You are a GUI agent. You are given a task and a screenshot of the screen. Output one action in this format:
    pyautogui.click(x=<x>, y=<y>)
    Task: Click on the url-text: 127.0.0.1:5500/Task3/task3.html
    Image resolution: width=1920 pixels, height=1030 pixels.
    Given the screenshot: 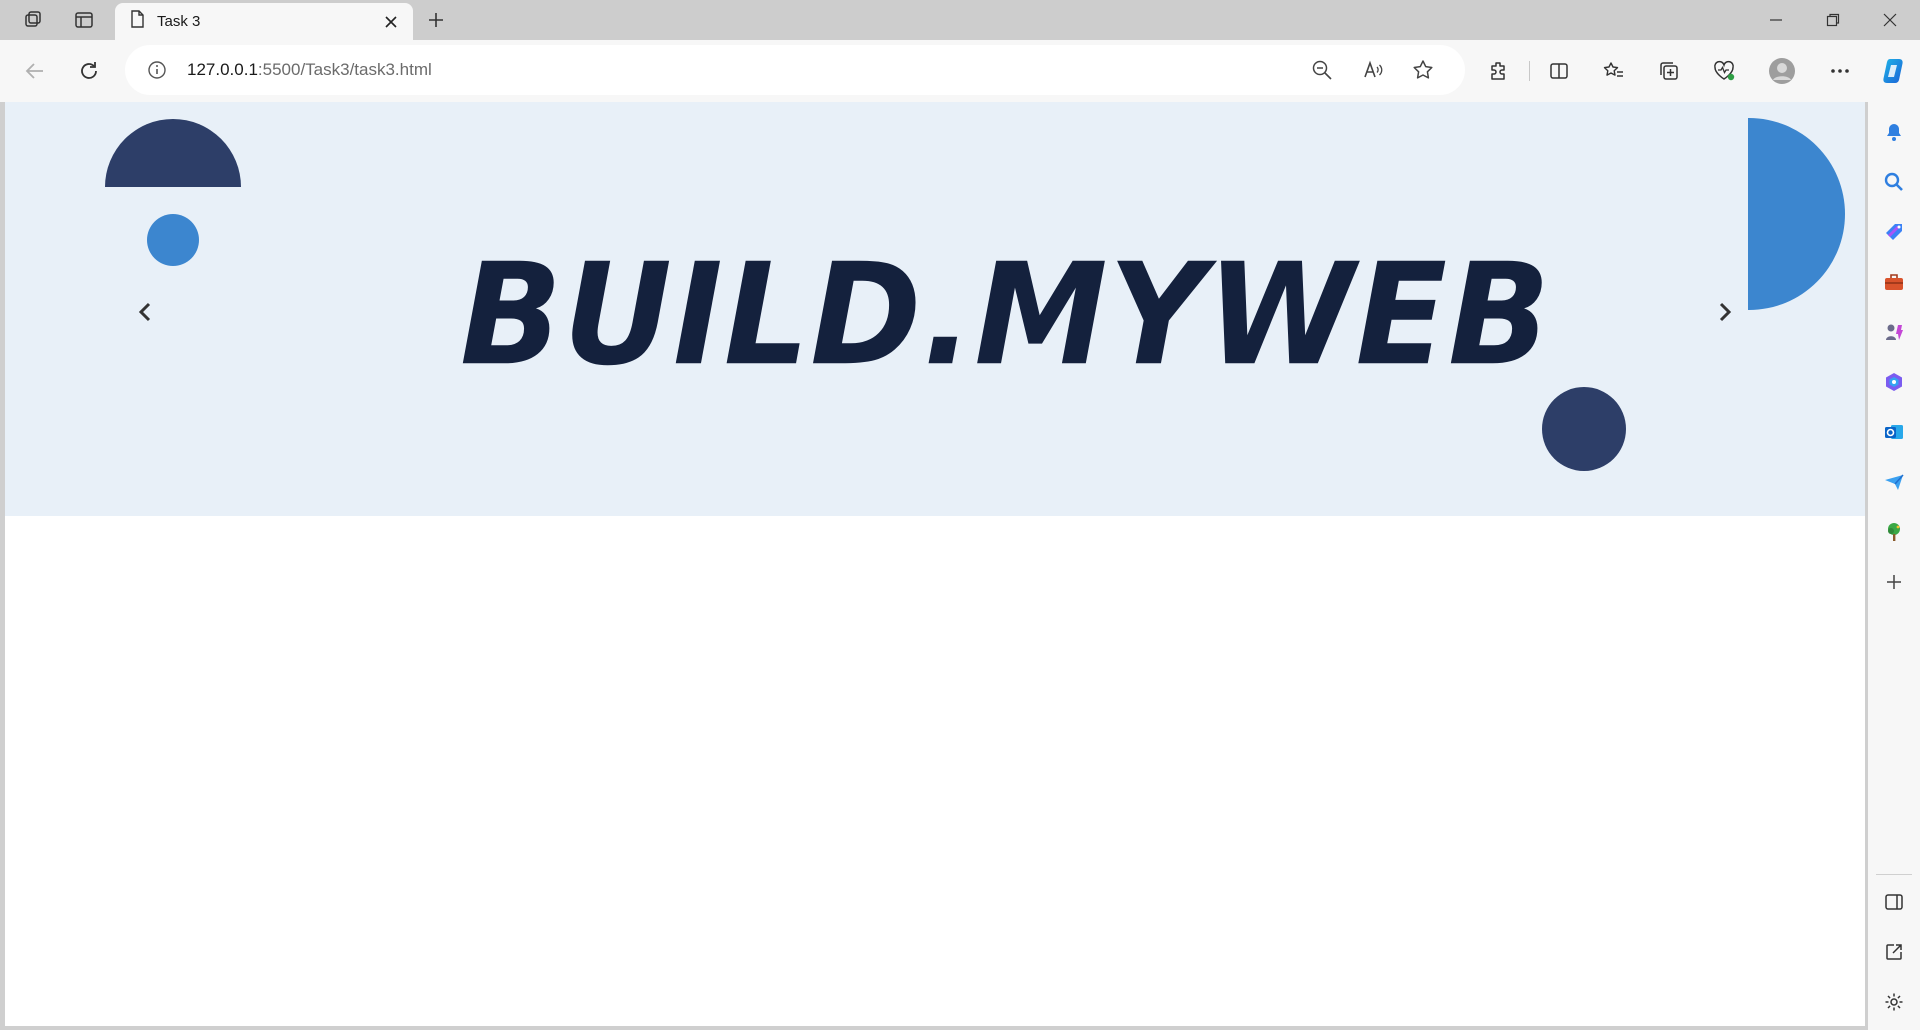 What is the action you would take?
    pyautogui.click(x=309, y=70)
    